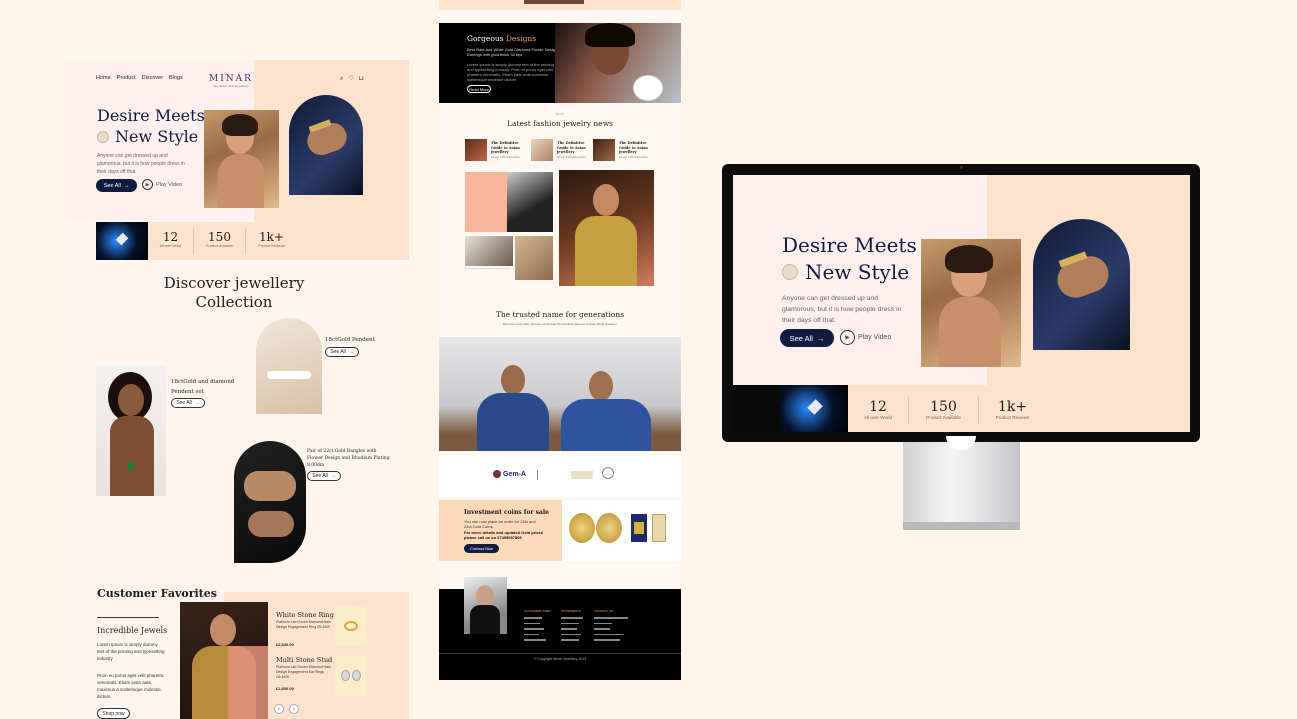 The height and width of the screenshot is (719, 1297). I want to click on play-video-button: ▶ Play Video, so click(162, 184).